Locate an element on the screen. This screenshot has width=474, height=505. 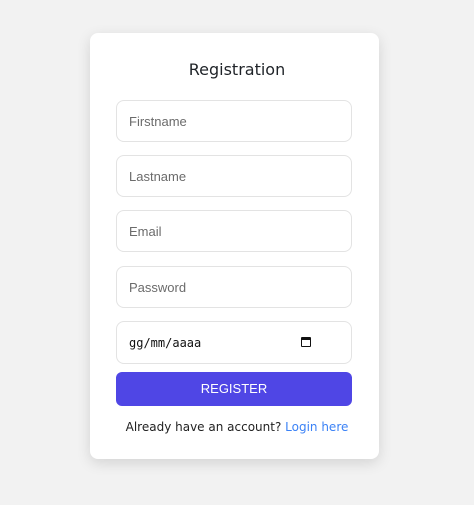
calendar-icon is located at coordinates (306, 342).